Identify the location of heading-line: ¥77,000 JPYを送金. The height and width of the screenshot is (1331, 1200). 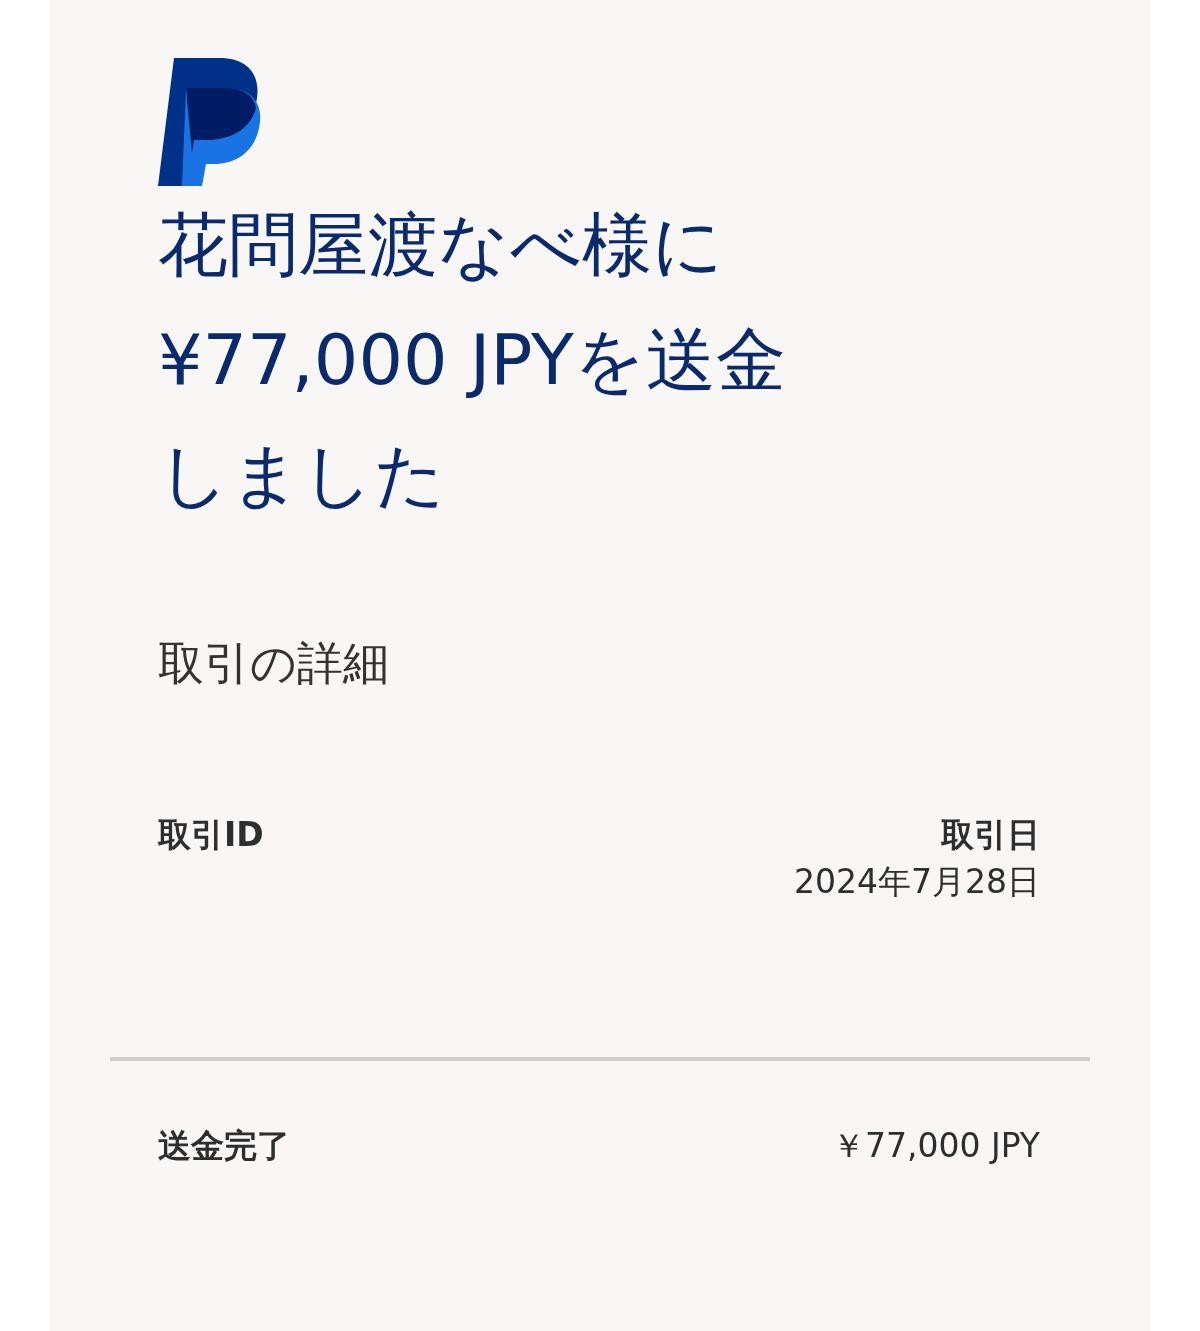
(472, 360).